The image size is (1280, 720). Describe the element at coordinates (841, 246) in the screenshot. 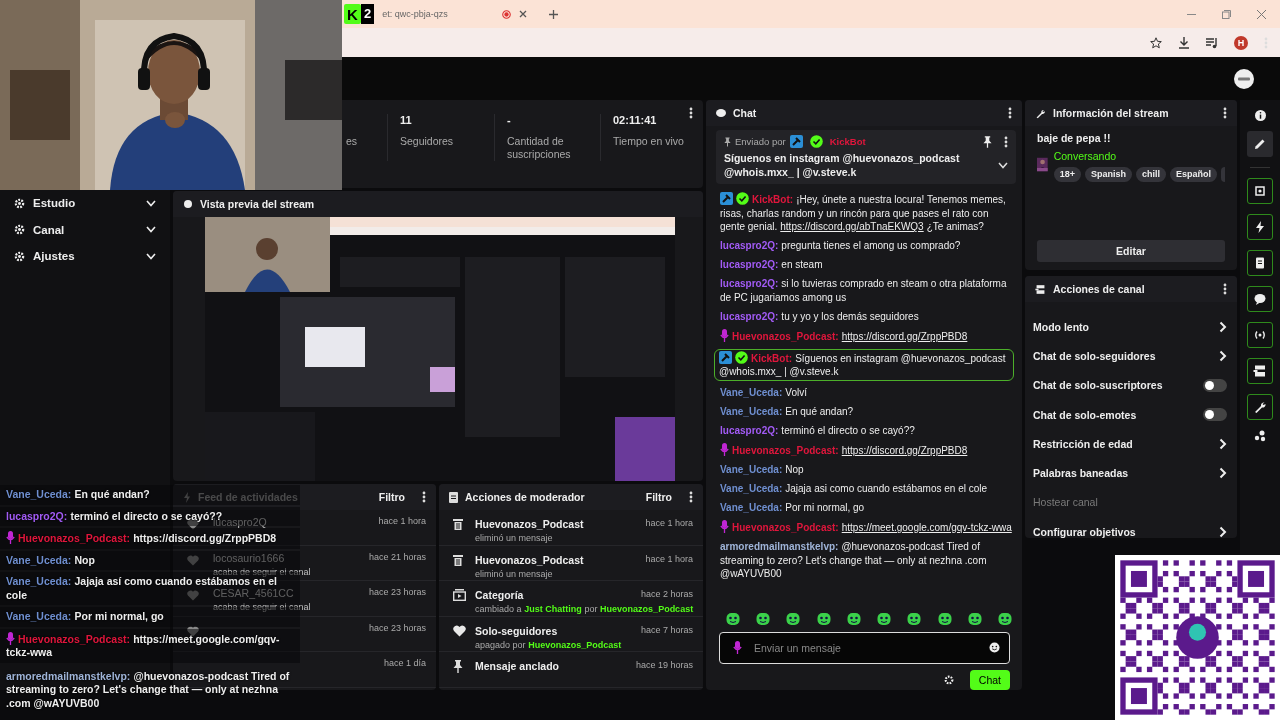

I see `chat-message: lucaspro2Q: pregunta tienes el among us comprado?` at that location.